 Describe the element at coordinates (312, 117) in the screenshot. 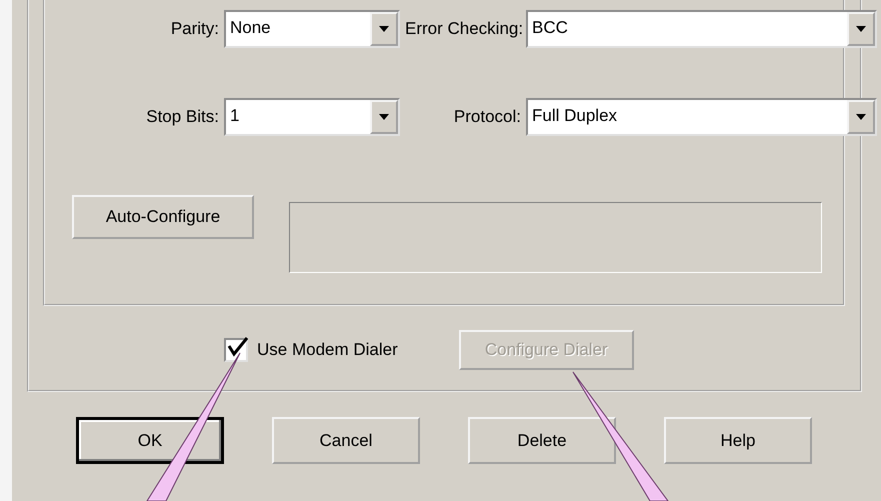

I see `dropdown-field: 1` at that location.